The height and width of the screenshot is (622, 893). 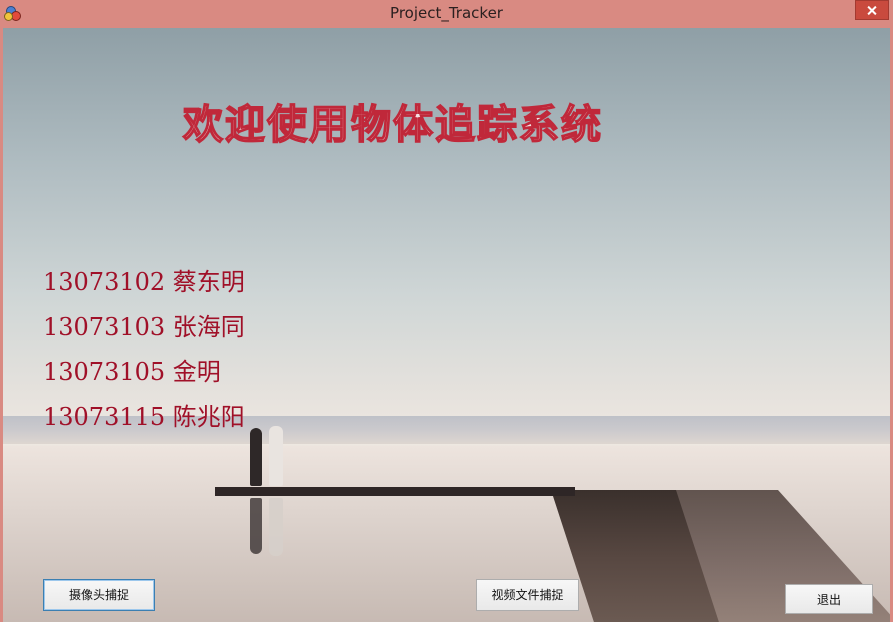 I want to click on member-item: 13073115 陈兆阳, so click(x=144, y=417).